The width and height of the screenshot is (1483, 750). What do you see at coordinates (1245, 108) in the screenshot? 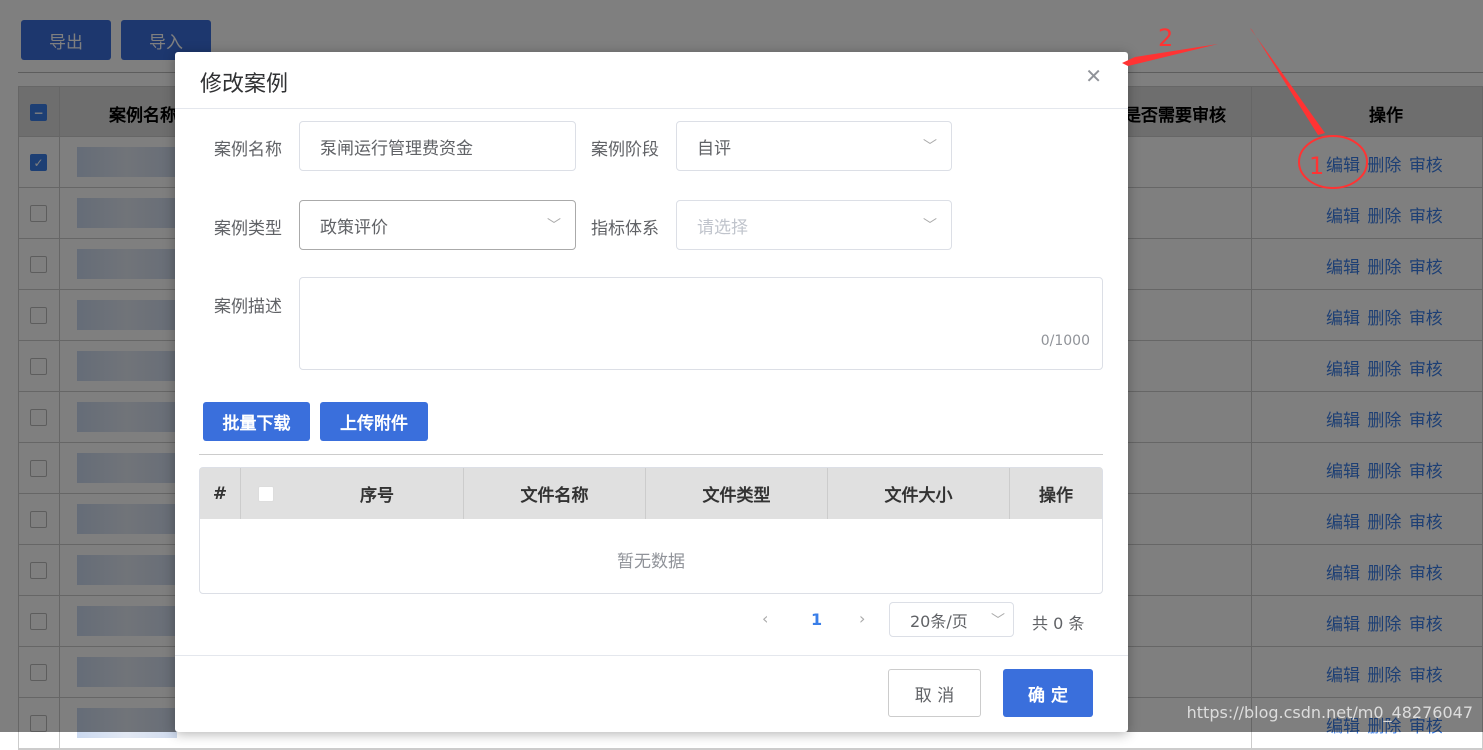
I see `annotation-arrows` at bounding box center [1245, 108].